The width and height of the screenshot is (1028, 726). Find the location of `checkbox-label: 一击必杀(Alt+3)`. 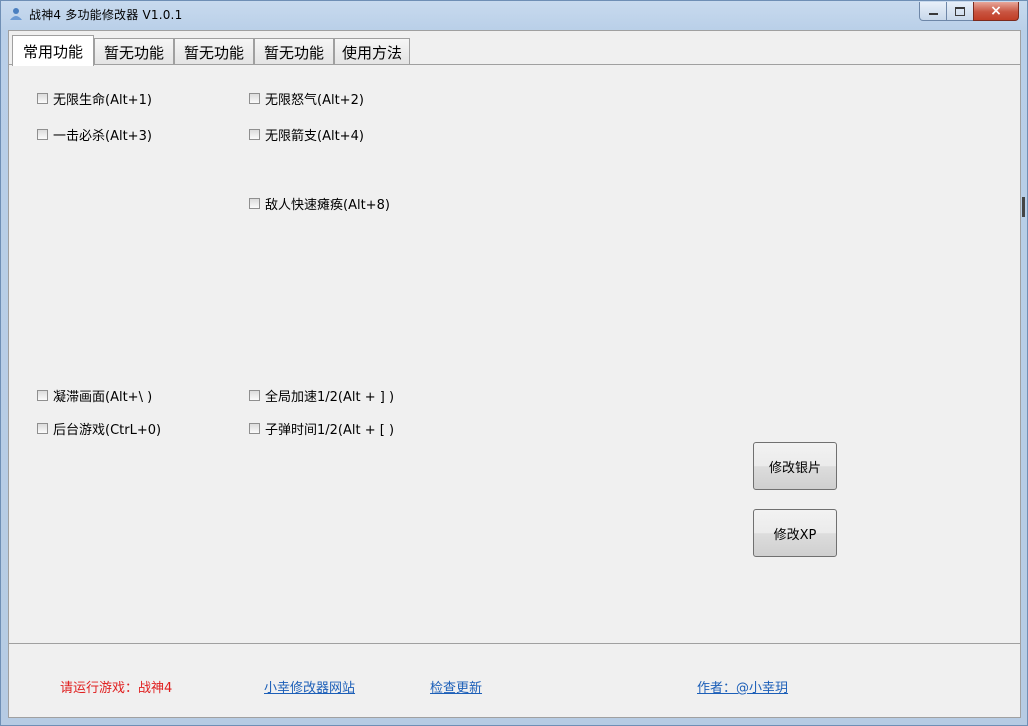

checkbox-label: 一击必杀(Alt+3) is located at coordinates (102, 136).